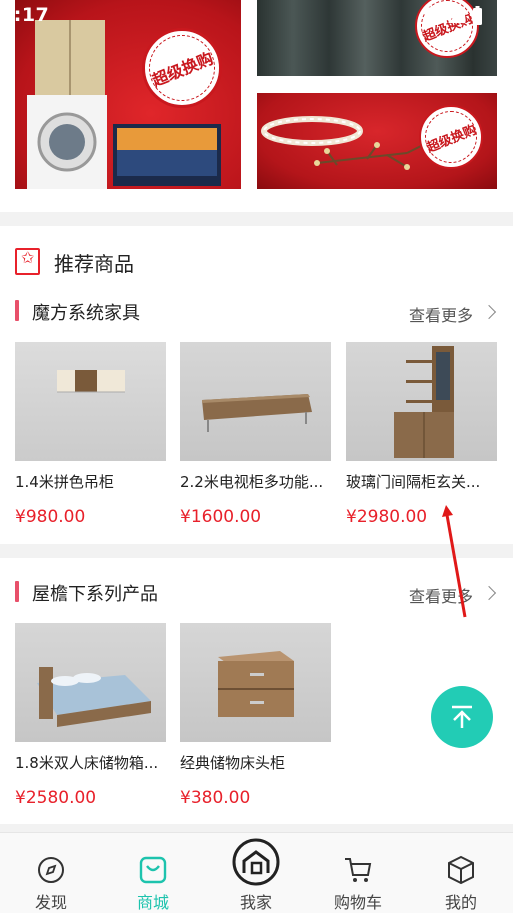  I want to click on recommend-header: 推荐商品, so click(256, 255).